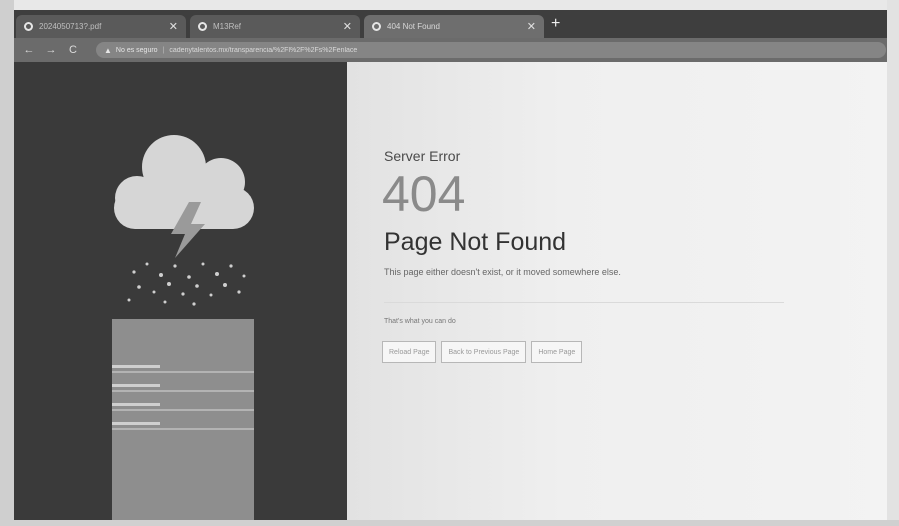 The height and width of the screenshot is (526, 899). What do you see at coordinates (584, 302) in the screenshot?
I see `divider` at bounding box center [584, 302].